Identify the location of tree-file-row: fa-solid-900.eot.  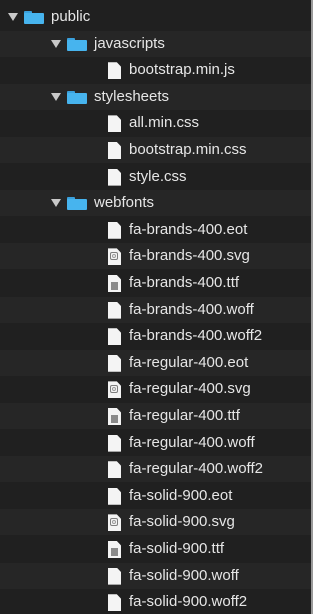
(155, 496).